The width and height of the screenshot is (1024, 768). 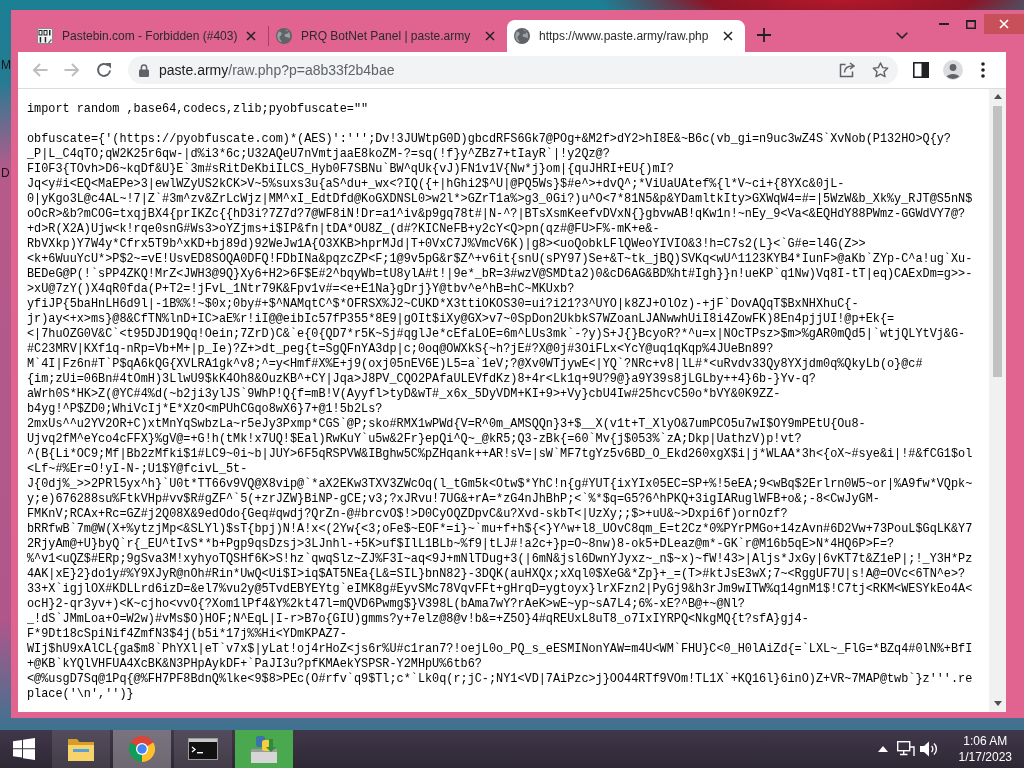 I want to click on code-line: y;e)676288su%FtkVHp#vv$R#gZF^`5(+zrJZW}BiNP-gCE;v3;?xJRvu!7UG&+rA=*zG4nJhBhP;<`%*$q=G5?6^hPKQ+3igIARuglWFB+o&;-8<CwJyGM-, so click(x=454, y=499).